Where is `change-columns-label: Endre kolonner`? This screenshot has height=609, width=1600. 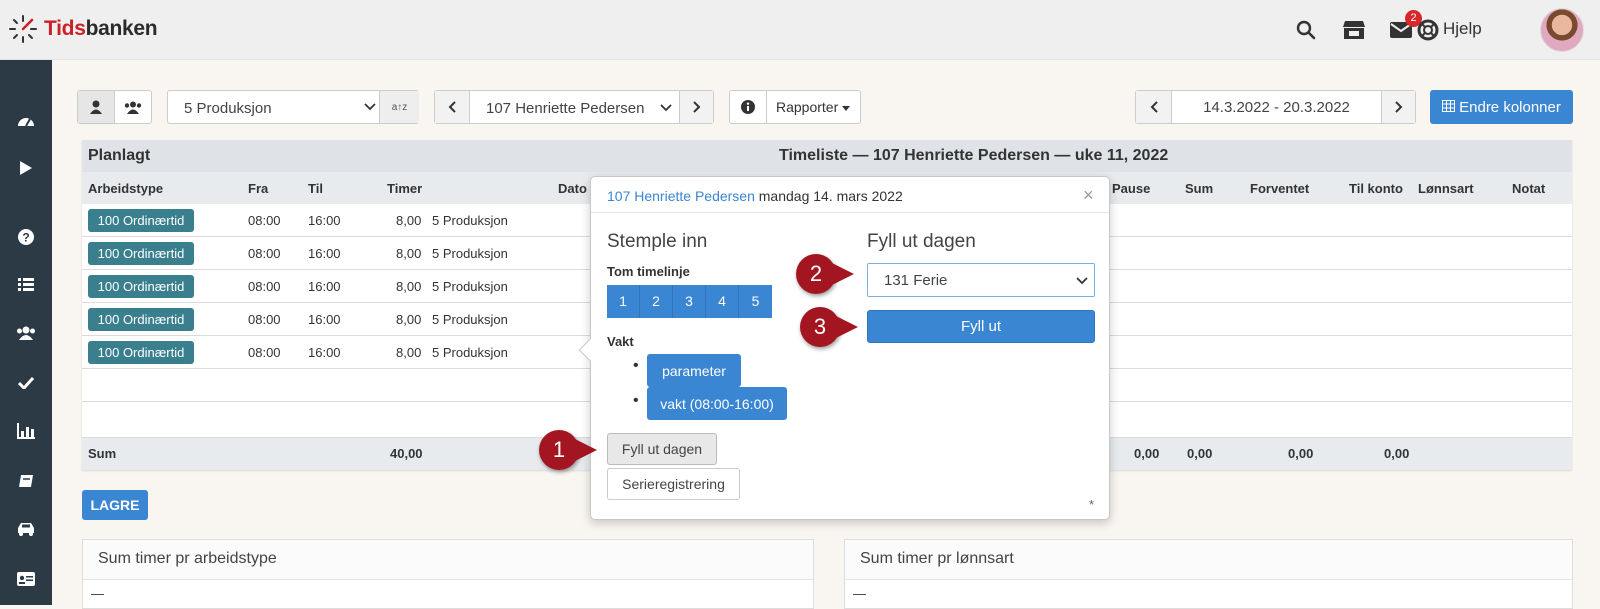
change-columns-label: Endre kolonner is located at coordinates (1510, 107).